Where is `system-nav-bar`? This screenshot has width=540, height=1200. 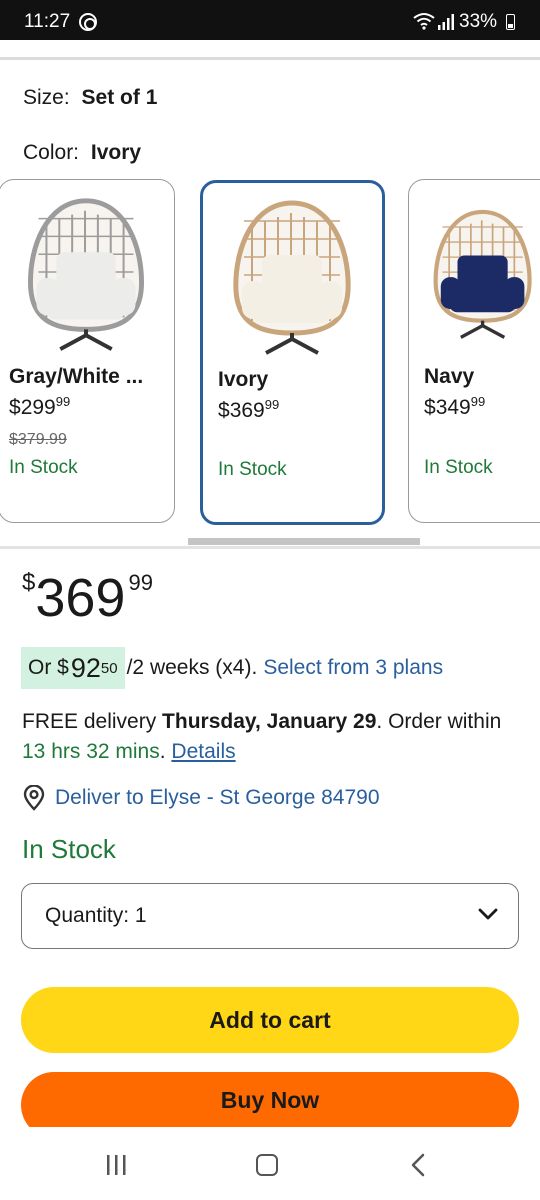 system-nav-bar is located at coordinates (270, 1163).